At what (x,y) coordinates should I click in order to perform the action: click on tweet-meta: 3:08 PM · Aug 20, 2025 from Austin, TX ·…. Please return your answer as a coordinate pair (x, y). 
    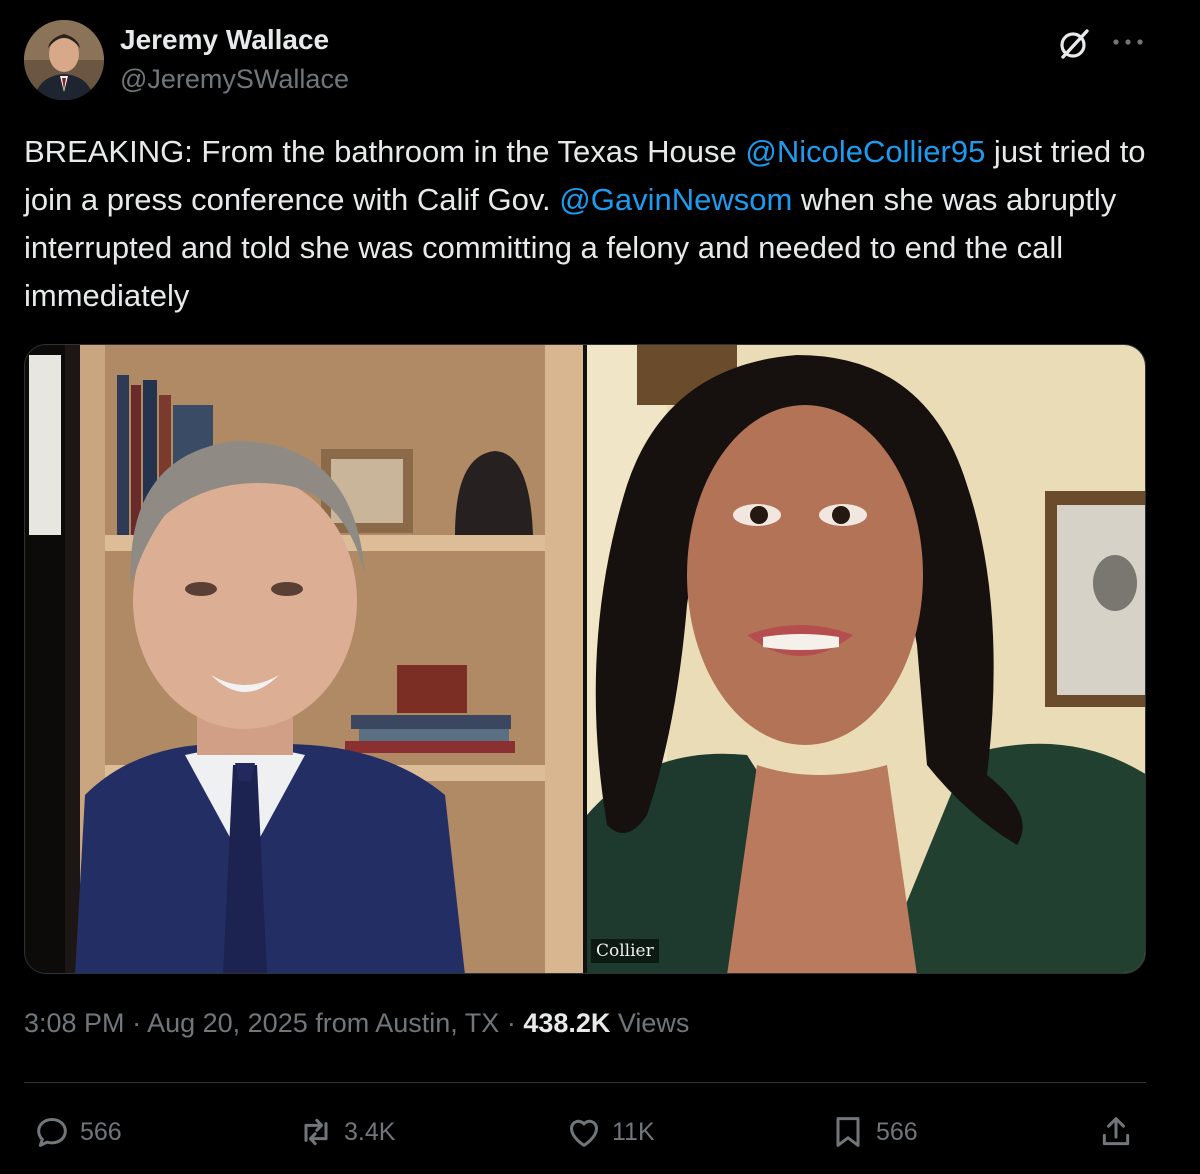
    Looking at the image, I should click on (356, 1023).